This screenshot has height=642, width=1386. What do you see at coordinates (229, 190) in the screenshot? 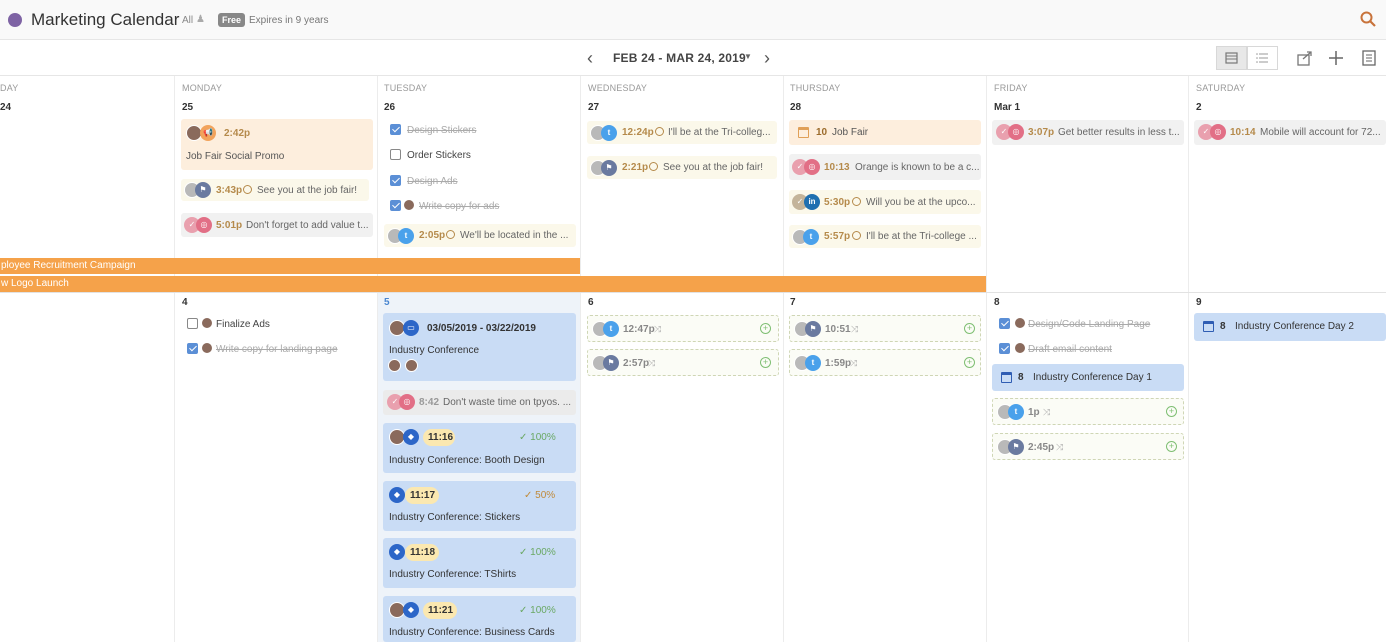
I see `post-time: 3:43p` at bounding box center [229, 190].